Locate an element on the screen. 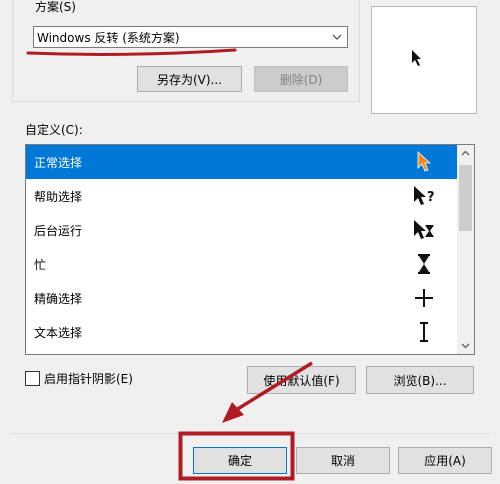  shadow-checkbox-label: 启用指针阴影(E) is located at coordinates (88, 379).